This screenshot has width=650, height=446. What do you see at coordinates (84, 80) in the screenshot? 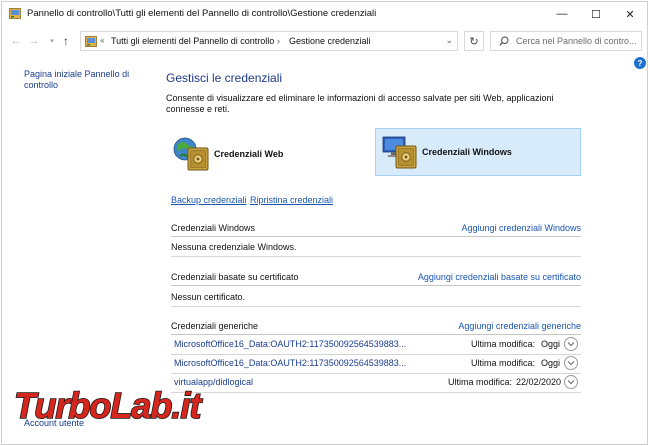
I see `sidebar-control-panel-home-link: Pagina iniziale Pannello di controllo` at bounding box center [84, 80].